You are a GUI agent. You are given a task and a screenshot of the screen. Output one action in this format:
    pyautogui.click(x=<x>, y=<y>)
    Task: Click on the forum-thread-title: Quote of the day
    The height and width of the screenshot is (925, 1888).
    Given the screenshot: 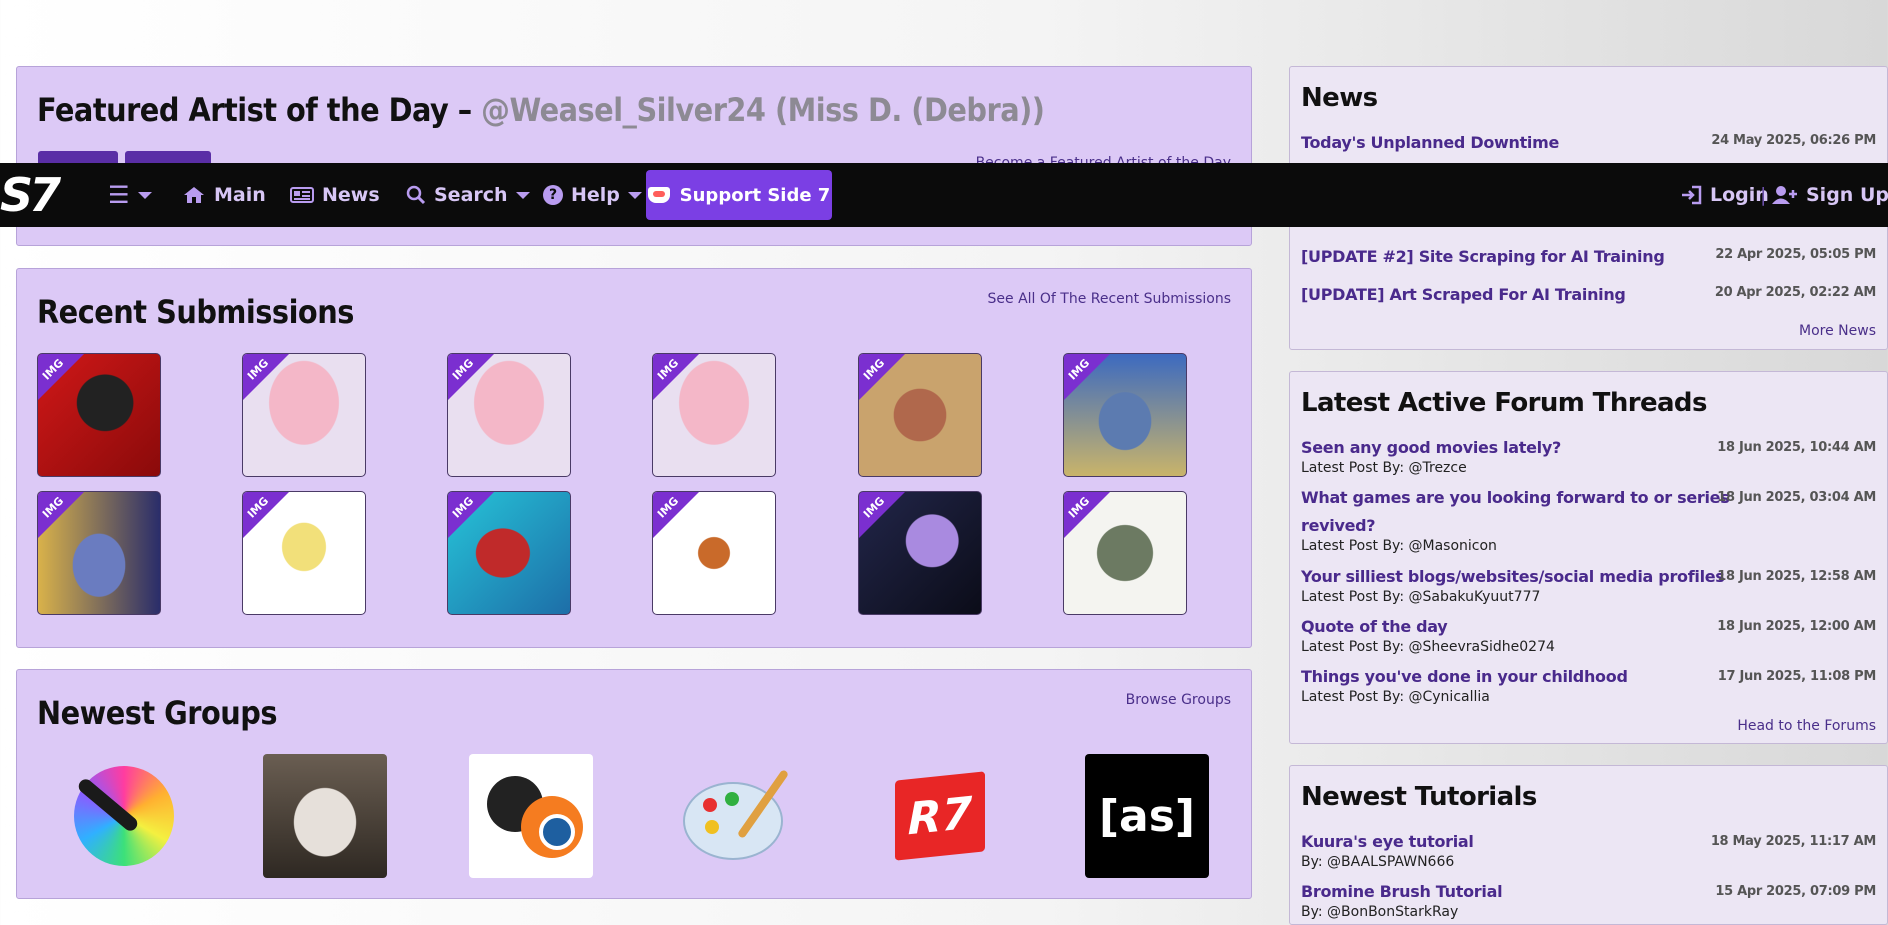 What is the action you would take?
    pyautogui.click(x=1374, y=626)
    